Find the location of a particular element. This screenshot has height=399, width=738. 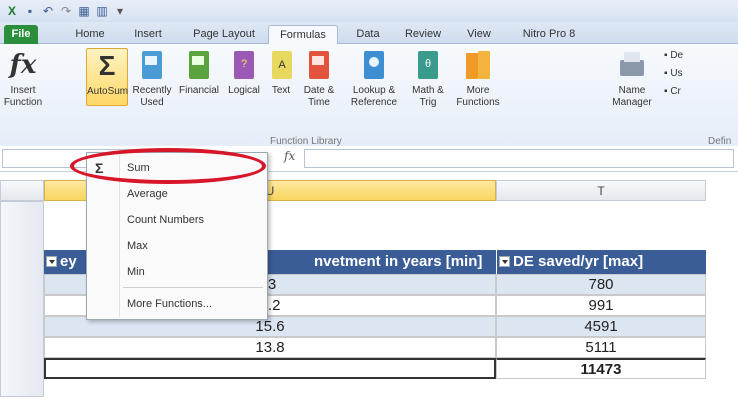

tab-data: Data is located at coordinates (368, 34).